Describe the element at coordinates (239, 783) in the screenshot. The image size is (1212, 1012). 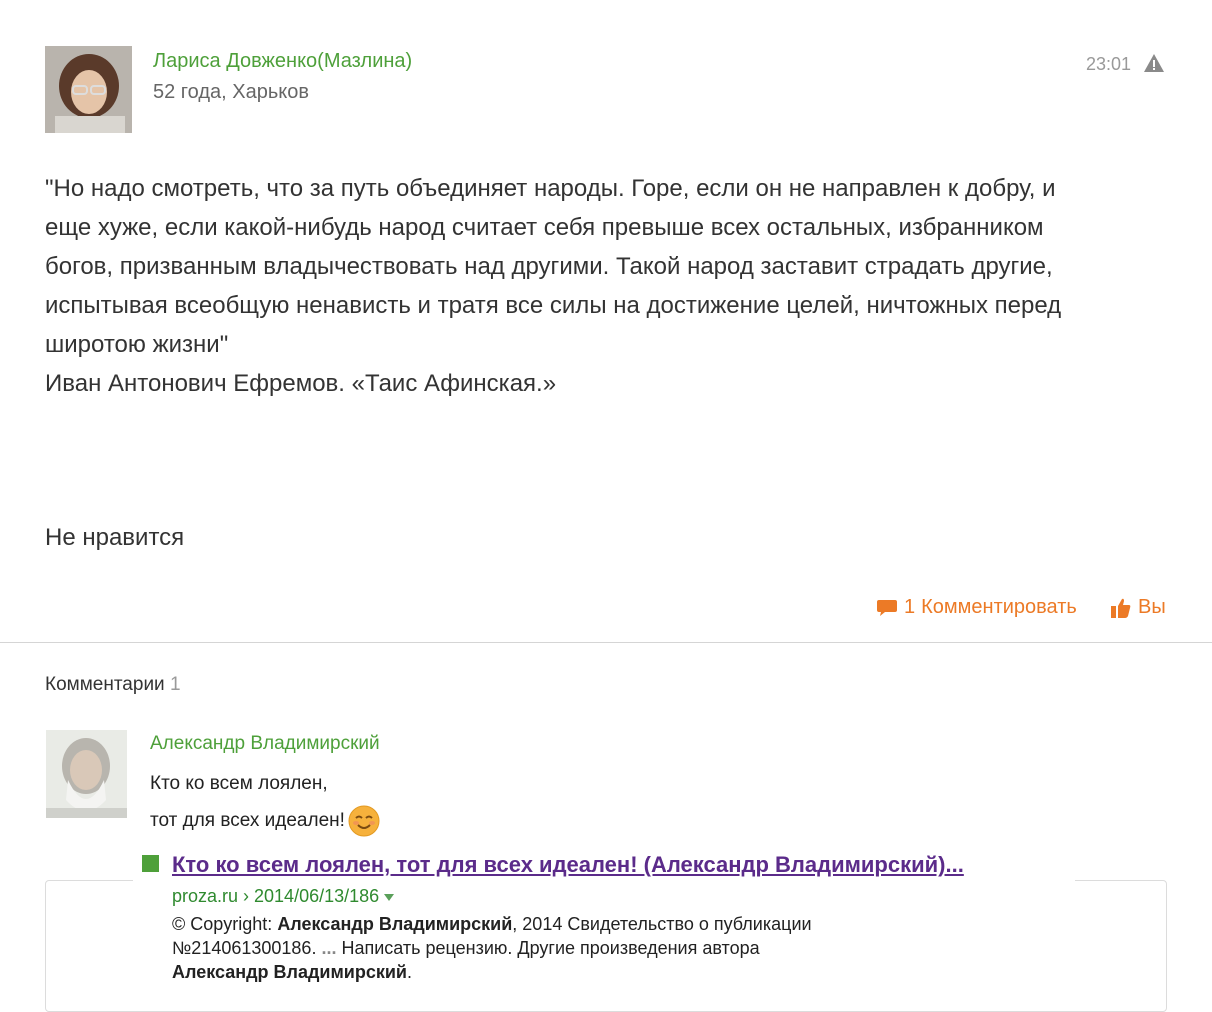
I see `comment-line-1: Кто ко всем лоялен,` at that location.